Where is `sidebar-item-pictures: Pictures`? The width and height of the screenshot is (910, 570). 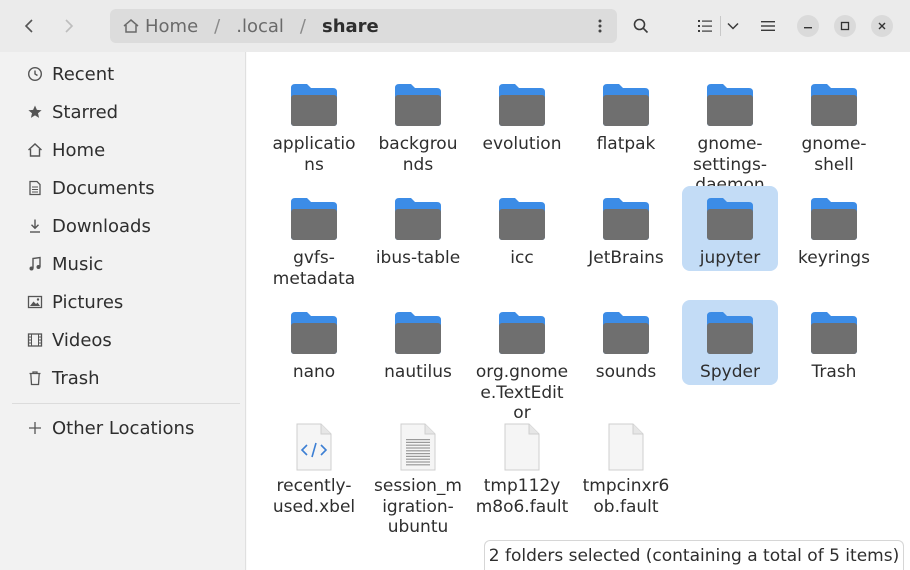 sidebar-item-pictures: Pictures is located at coordinates (124, 302).